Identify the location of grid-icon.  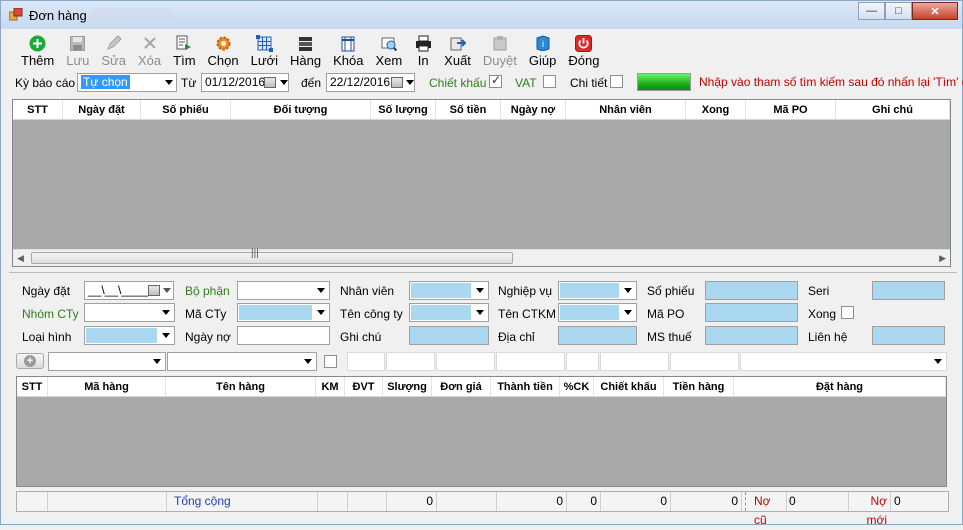
(264, 43).